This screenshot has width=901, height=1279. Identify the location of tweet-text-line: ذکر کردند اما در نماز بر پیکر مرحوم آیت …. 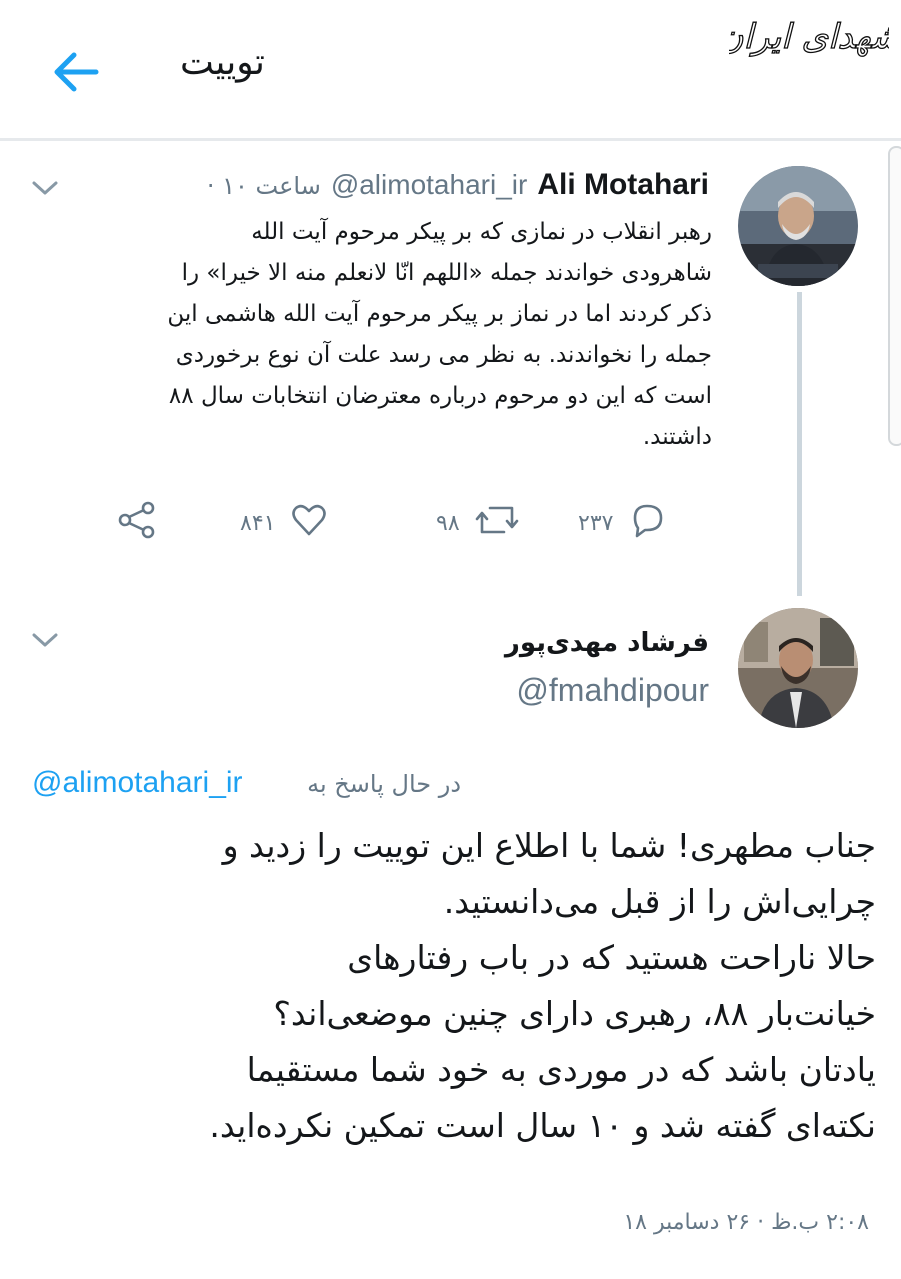
(439, 314).